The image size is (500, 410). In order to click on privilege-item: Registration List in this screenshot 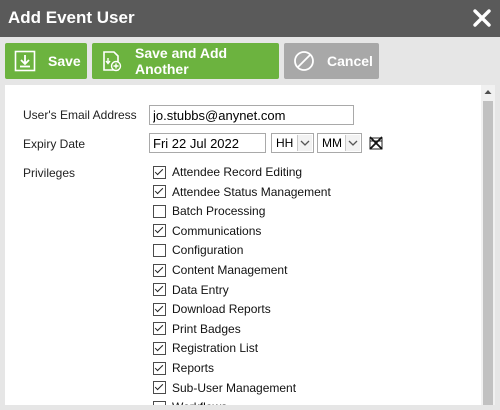, I will do `click(205, 348)`.